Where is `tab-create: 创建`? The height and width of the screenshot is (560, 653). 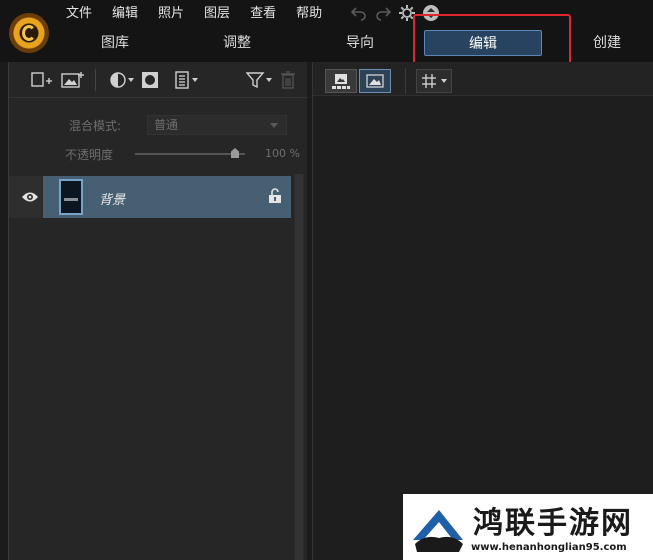 tab-create: 创建 is located at coordinates (607, 43).